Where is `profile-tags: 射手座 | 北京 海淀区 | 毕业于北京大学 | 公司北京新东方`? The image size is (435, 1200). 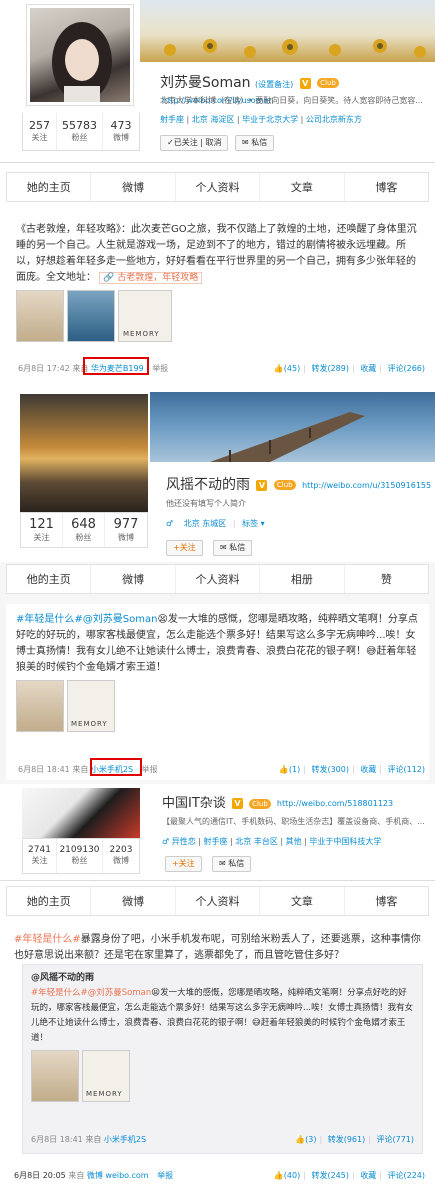
profile-tags: 射手座 | 北京 海淀区 | 毕业于北京大学 | 公司北京新东方 is located at coordinates (261, 119).